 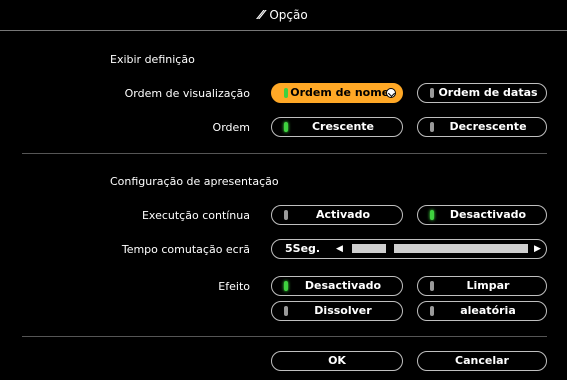 I want to click on view-order-by-name-button: Ordem de nomes, so click(x=337, y=93).